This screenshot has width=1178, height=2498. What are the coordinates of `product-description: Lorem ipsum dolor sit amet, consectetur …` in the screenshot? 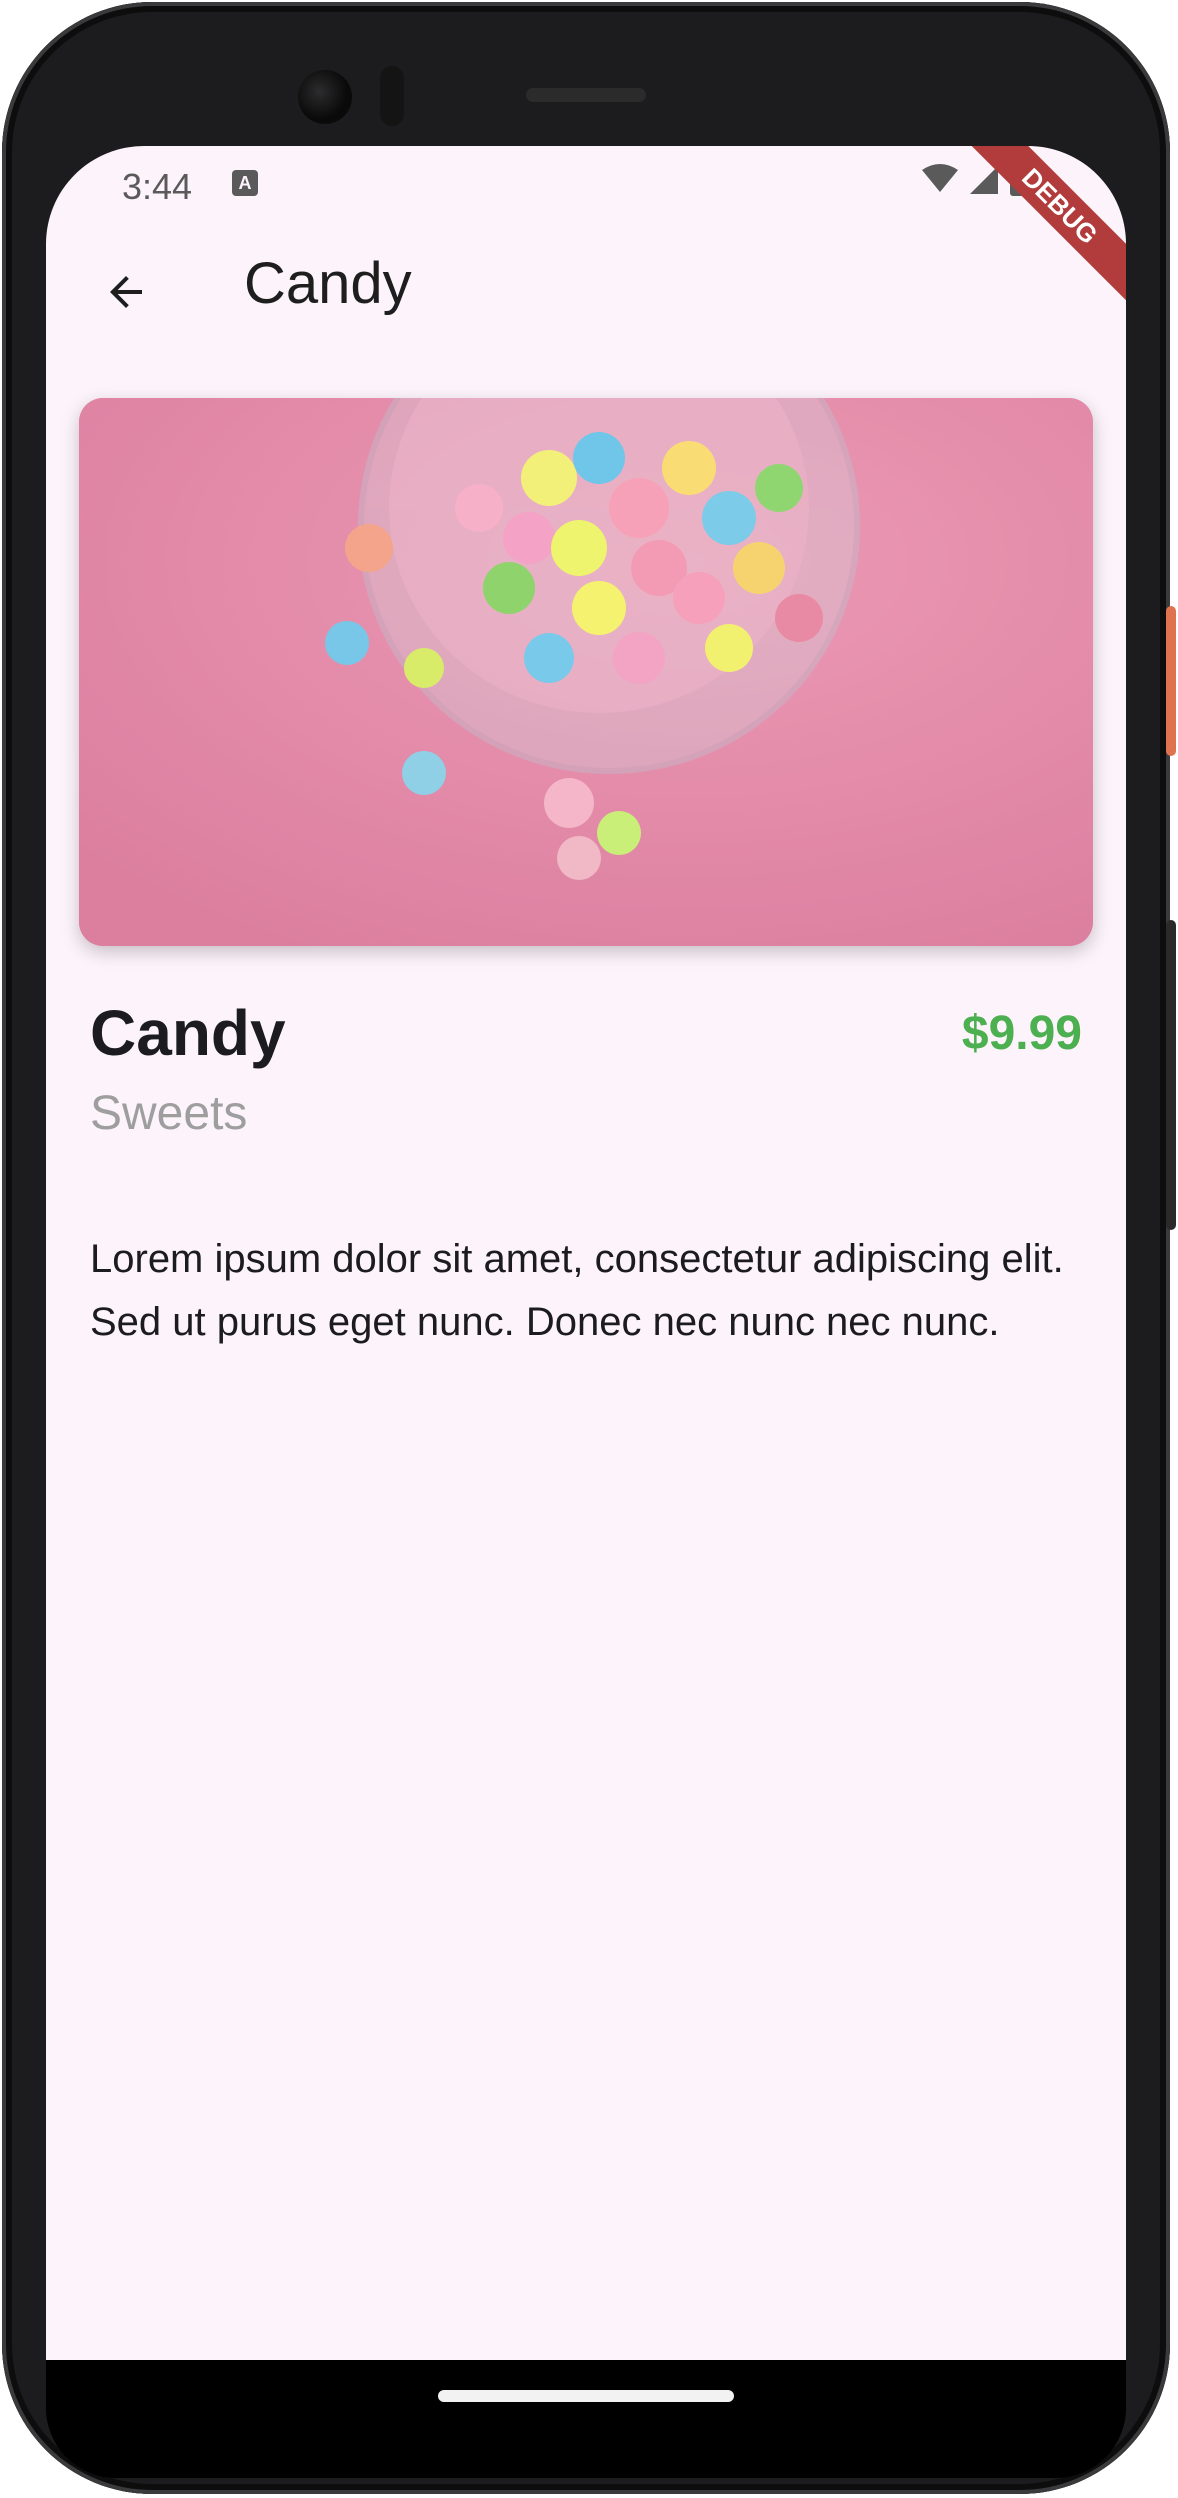 It's located at (577, 1290).